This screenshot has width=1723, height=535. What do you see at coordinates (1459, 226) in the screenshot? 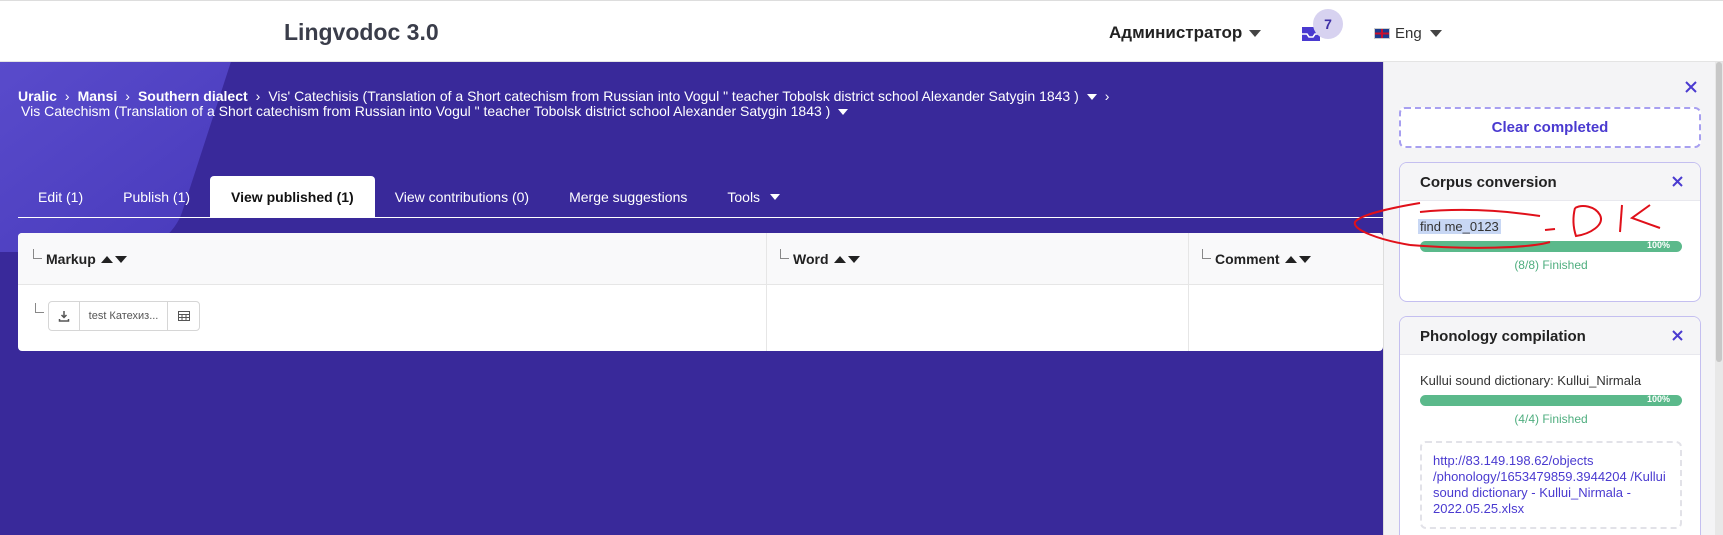
I see `task-name: find me_0123` at bounding box center [1459, 226].